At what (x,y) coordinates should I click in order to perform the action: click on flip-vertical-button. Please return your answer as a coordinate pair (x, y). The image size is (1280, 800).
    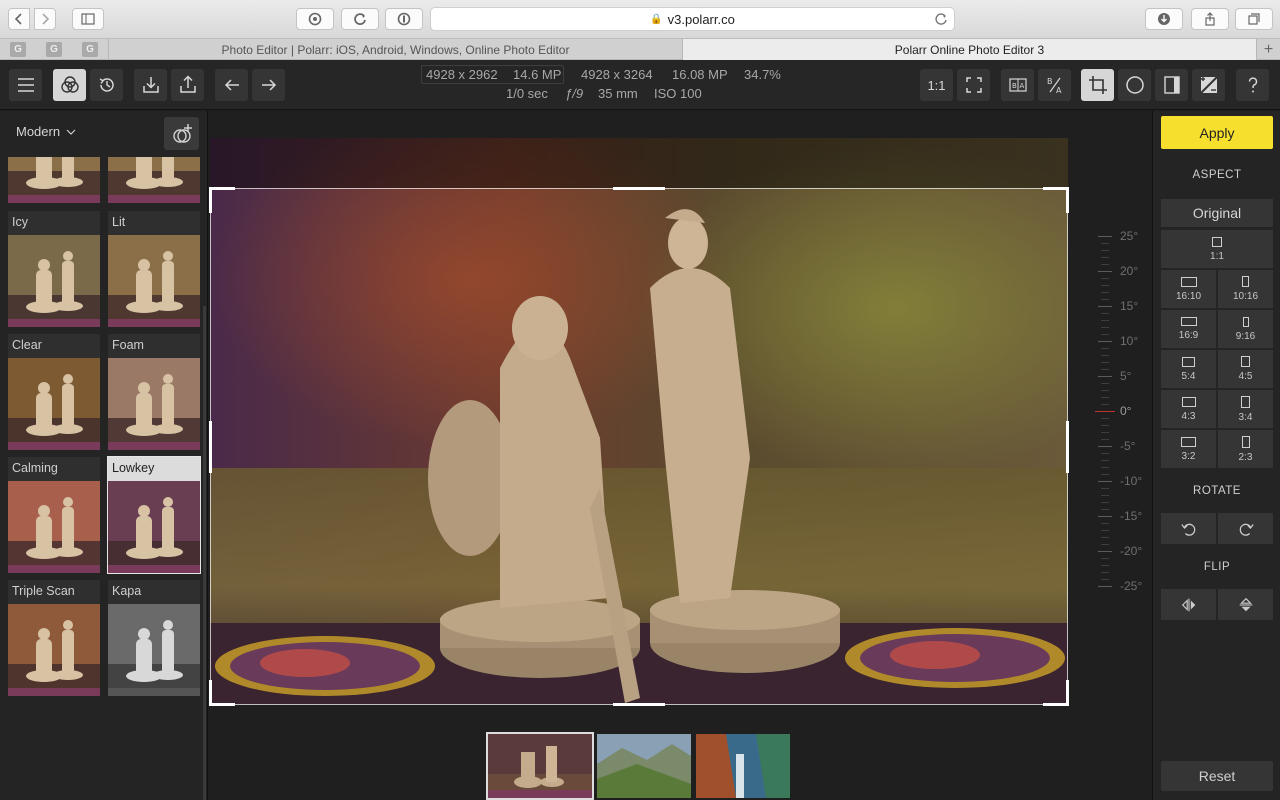
    Looking at the image, I should click on (1245, 604).